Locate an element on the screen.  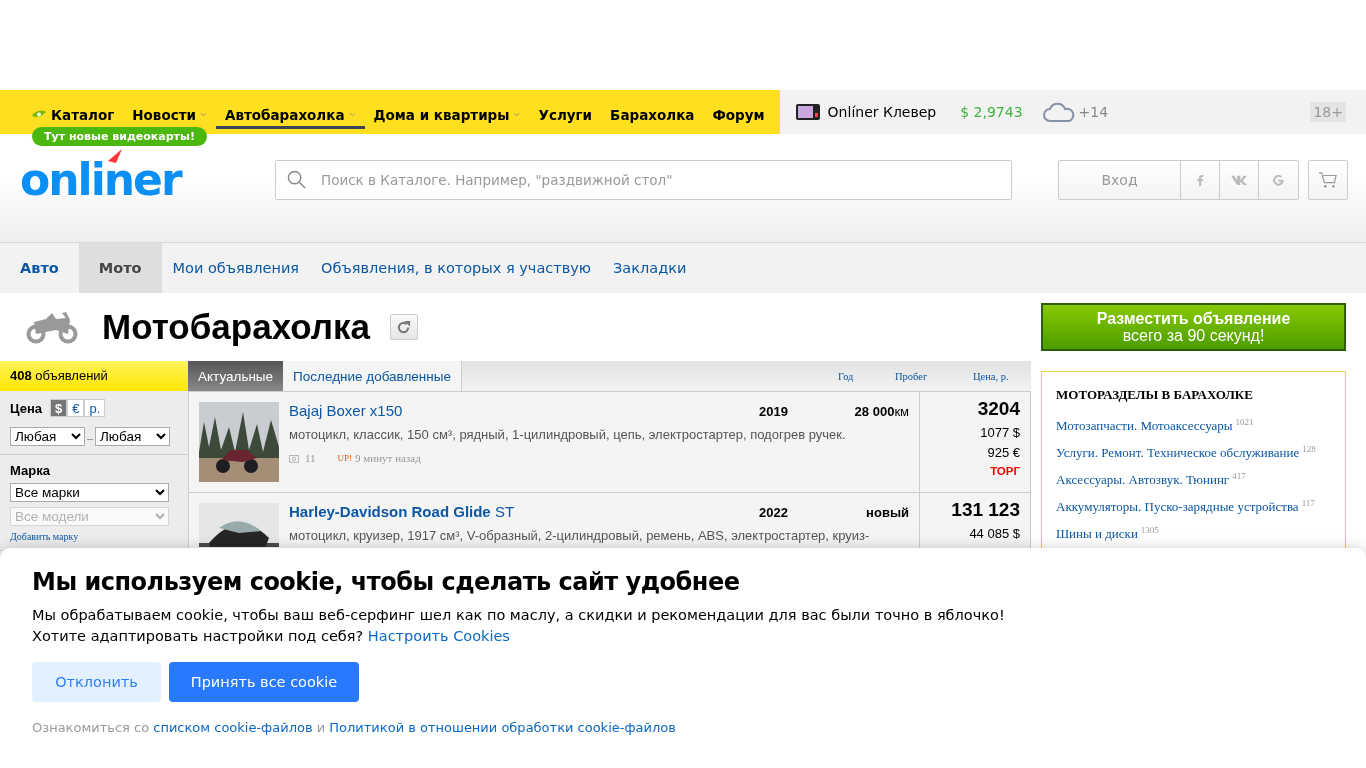
subnav-link: Объявления, в которых я участвую is located at coordinates (456, 268).